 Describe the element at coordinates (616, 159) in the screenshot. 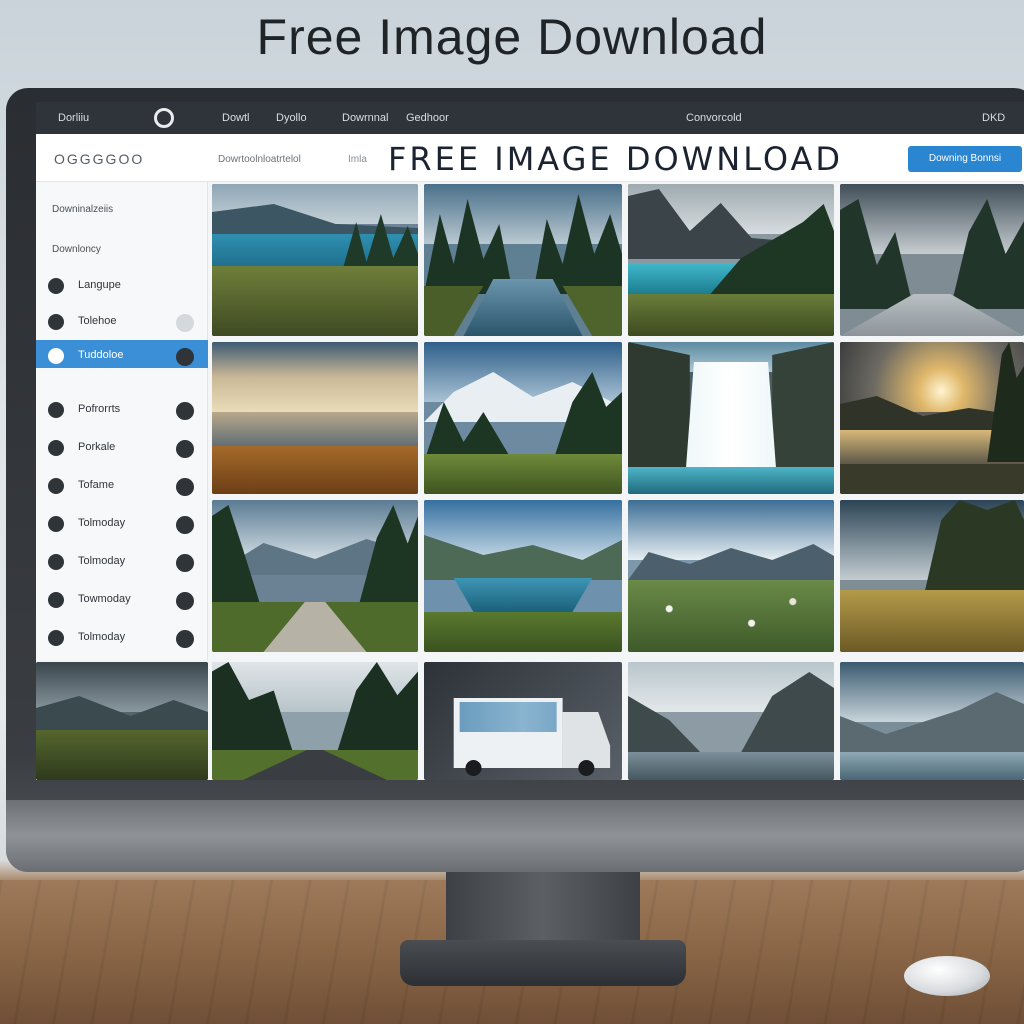

I see `banner-title: FREE IMAGE DOWNLOAD` at that location.